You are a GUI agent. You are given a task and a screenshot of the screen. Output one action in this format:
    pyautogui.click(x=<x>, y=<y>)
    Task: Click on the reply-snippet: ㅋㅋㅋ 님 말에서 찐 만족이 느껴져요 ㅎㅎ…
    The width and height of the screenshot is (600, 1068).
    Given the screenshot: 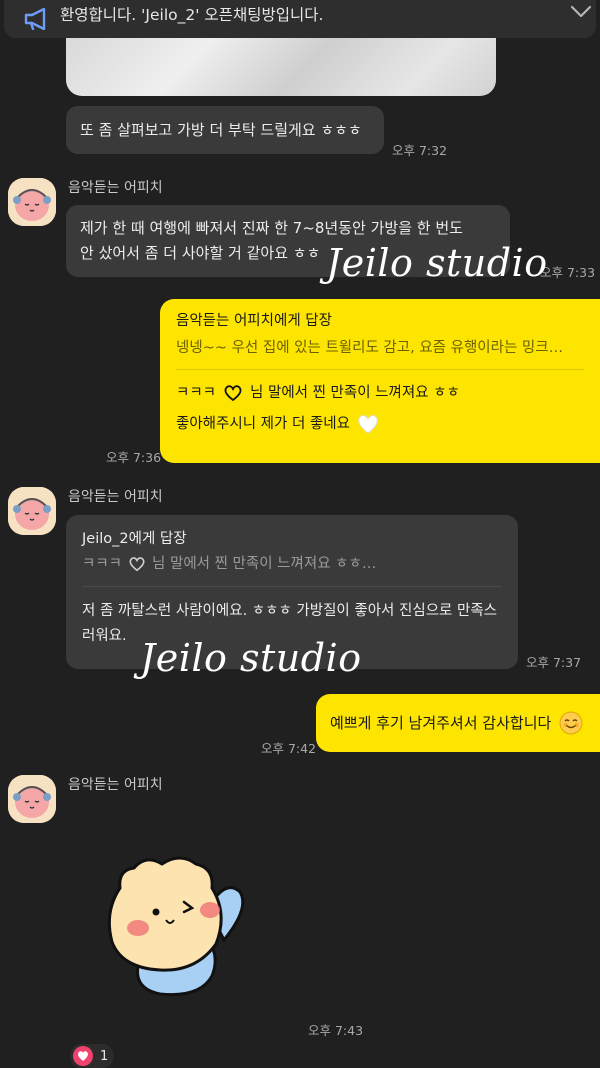 What is the action you would take?
    pyautogui.click(x=292, y=564)
    